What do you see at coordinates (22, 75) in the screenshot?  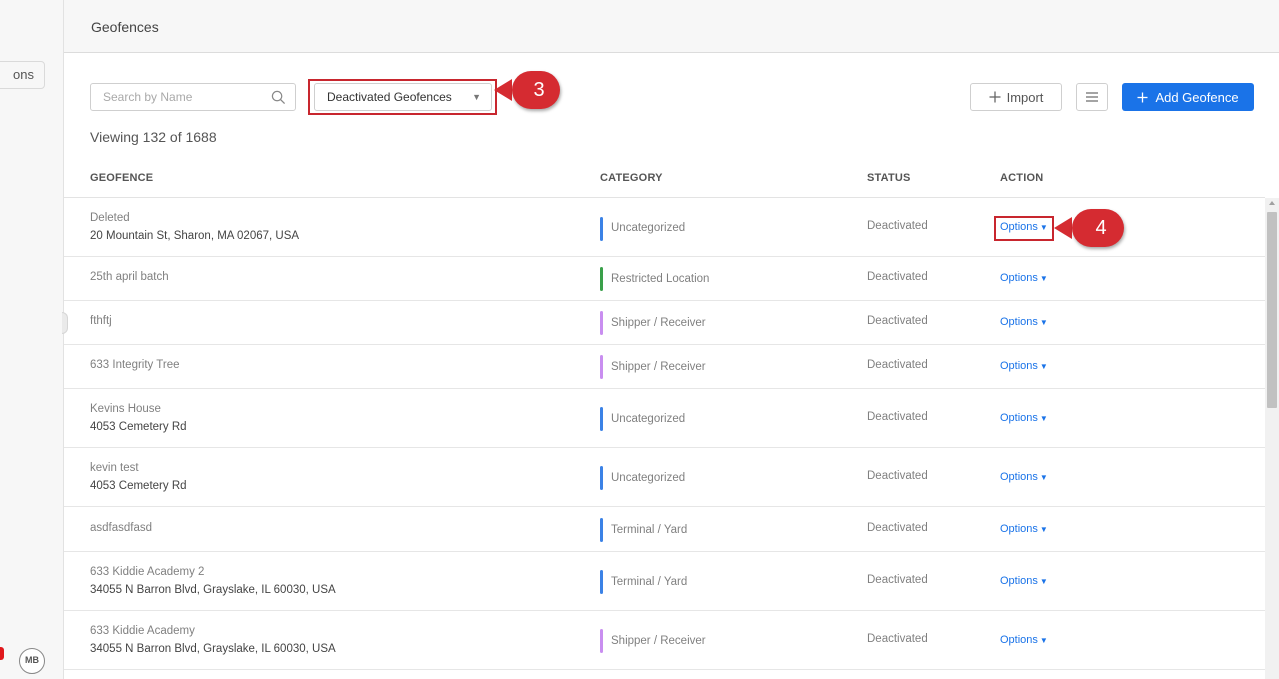 I see `sidebar-item: ons` at bounding box center [22, 75].